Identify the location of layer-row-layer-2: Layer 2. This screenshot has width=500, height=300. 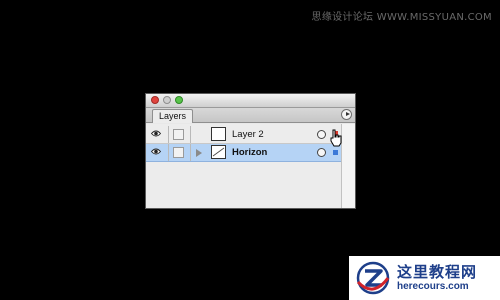
(244, 135).